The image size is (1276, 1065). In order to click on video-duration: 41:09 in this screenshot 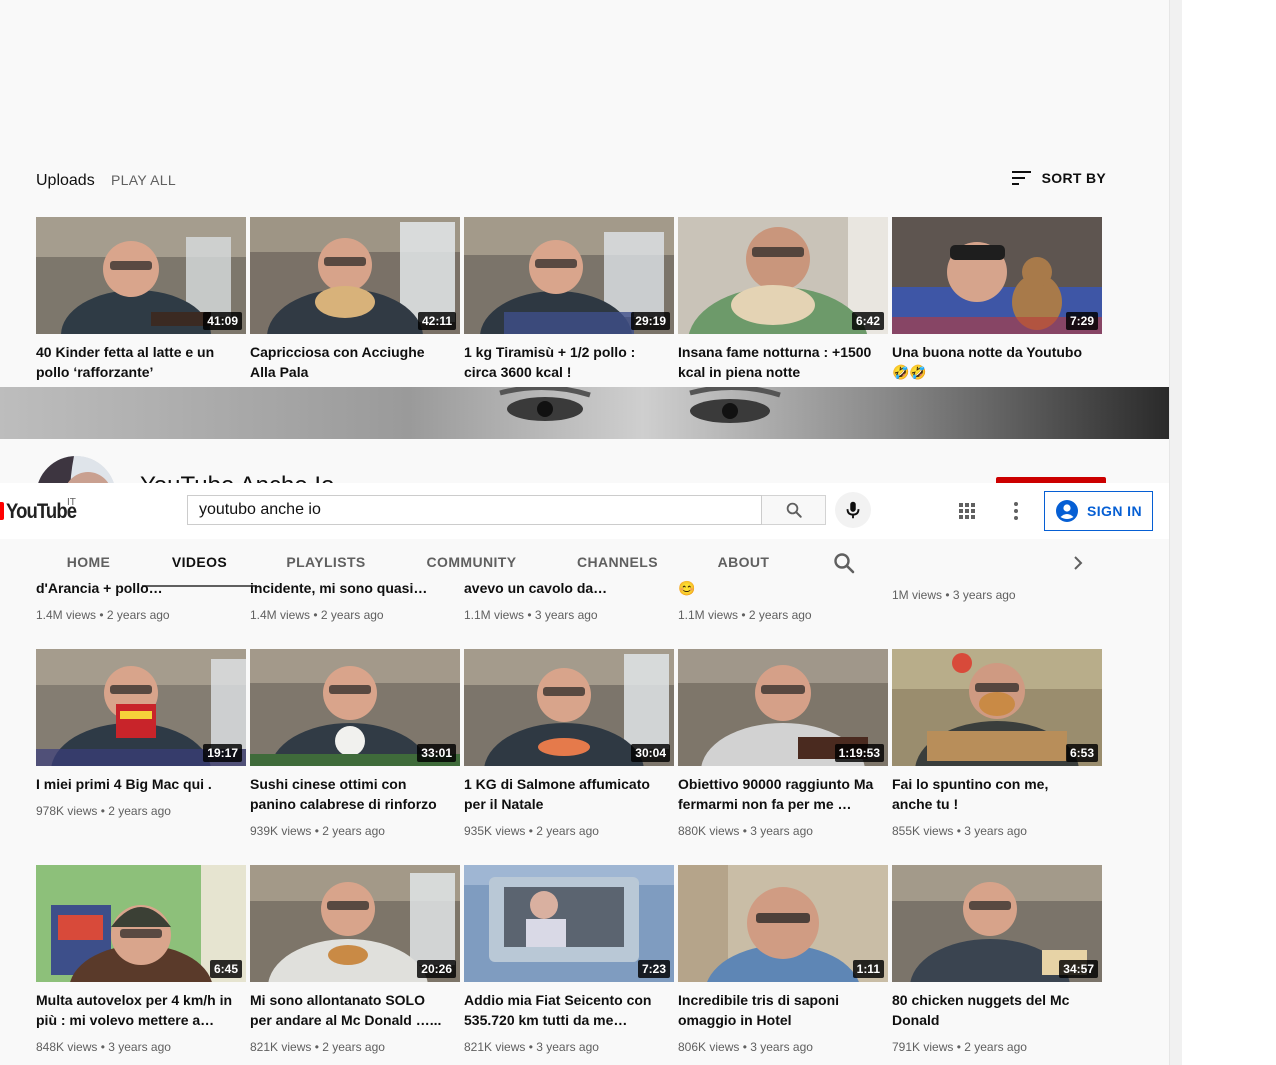, I will do `click(222, 321)`.